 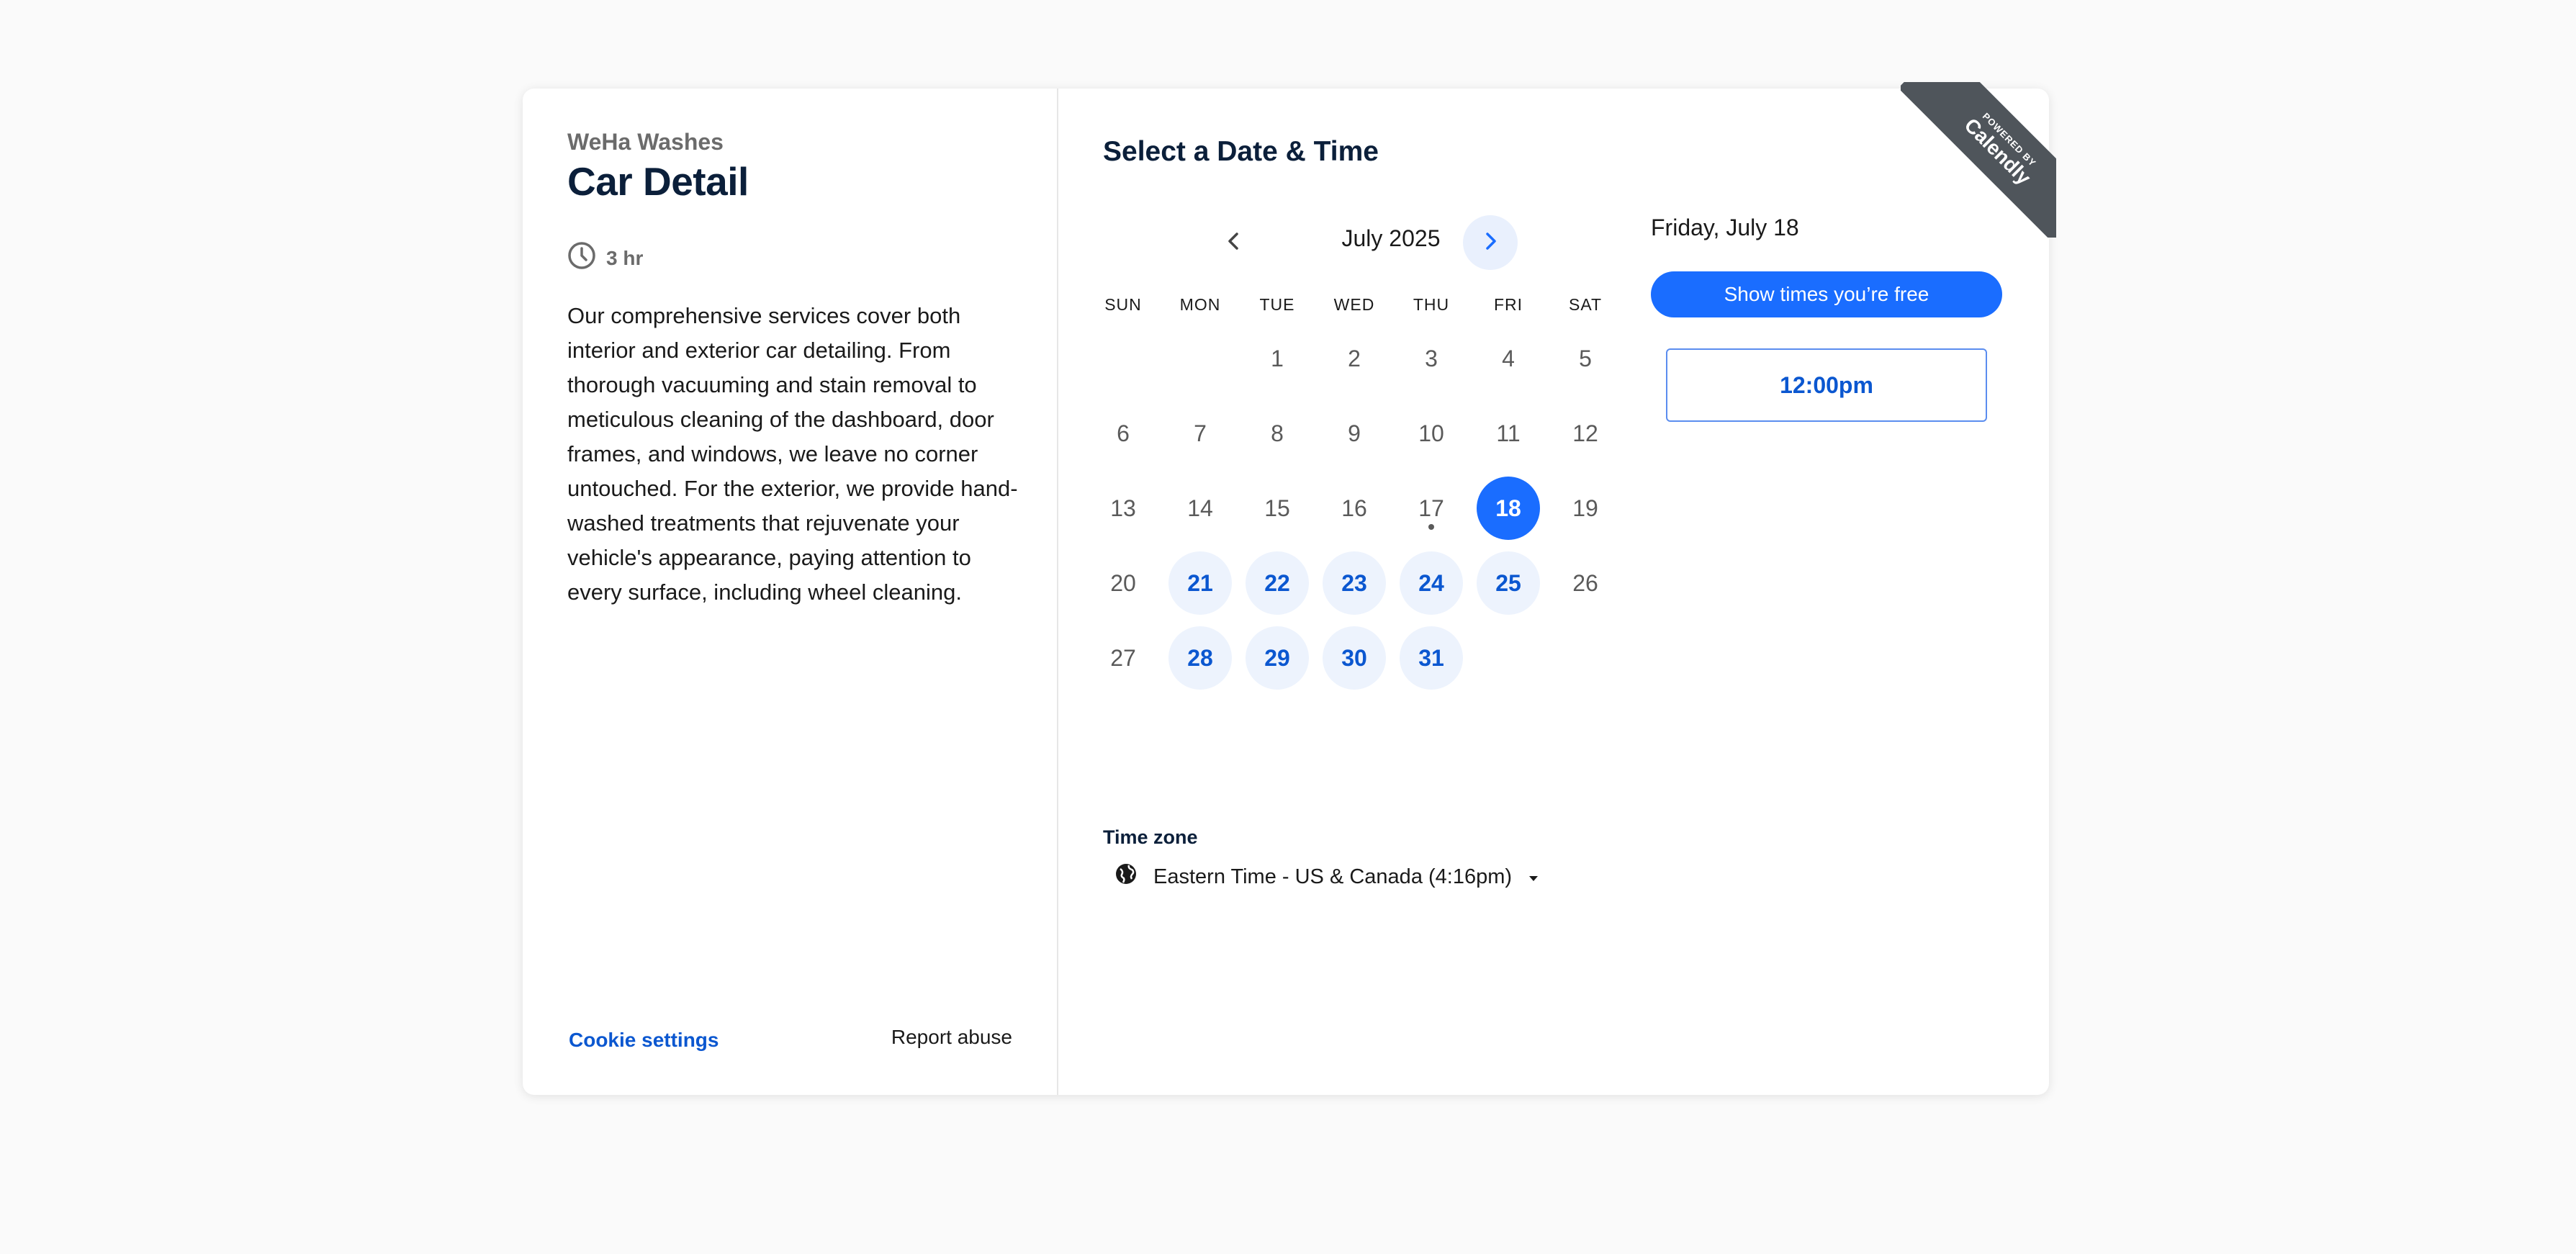 I want to click on day-number: 8, so click(x=1277, y=433).